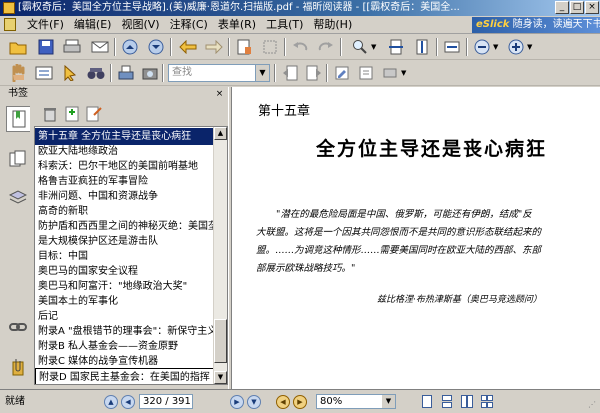  What do you see at coordinates (18, 93) in the screenshot?
I see `sidebar-title: 书签` at bounding box center [18, 93].